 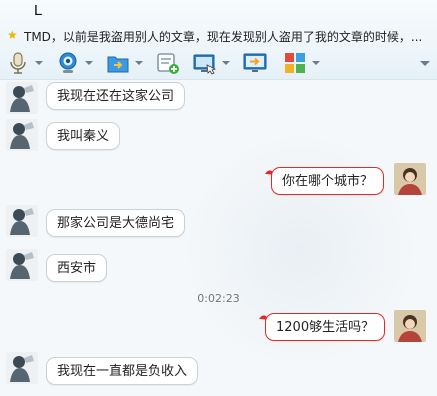 I want to click on outgoing-message-bubble: 你在哪个城市？, so click(x=328, y=181).